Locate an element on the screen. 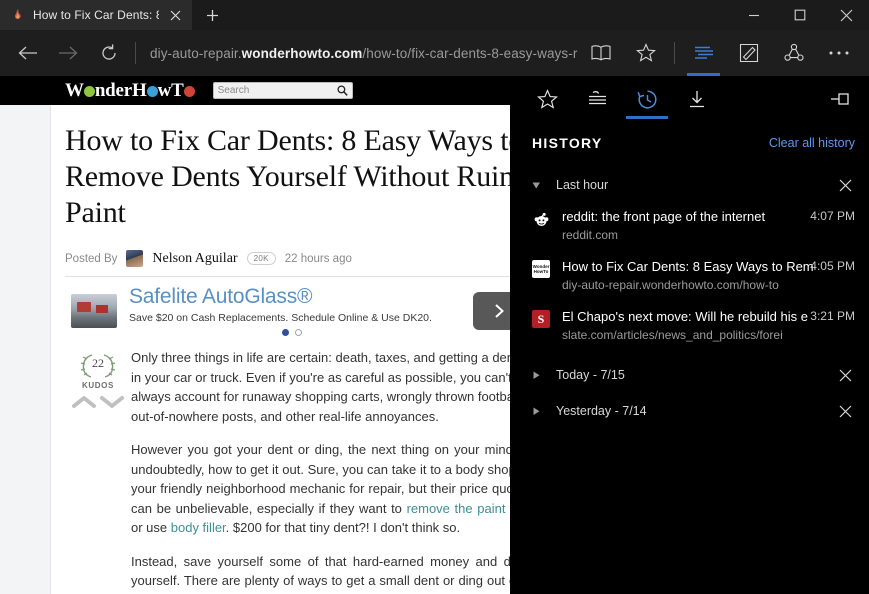  browser-tab: How to Fix Car Dents: 8 is located at coordinates (96, 15).